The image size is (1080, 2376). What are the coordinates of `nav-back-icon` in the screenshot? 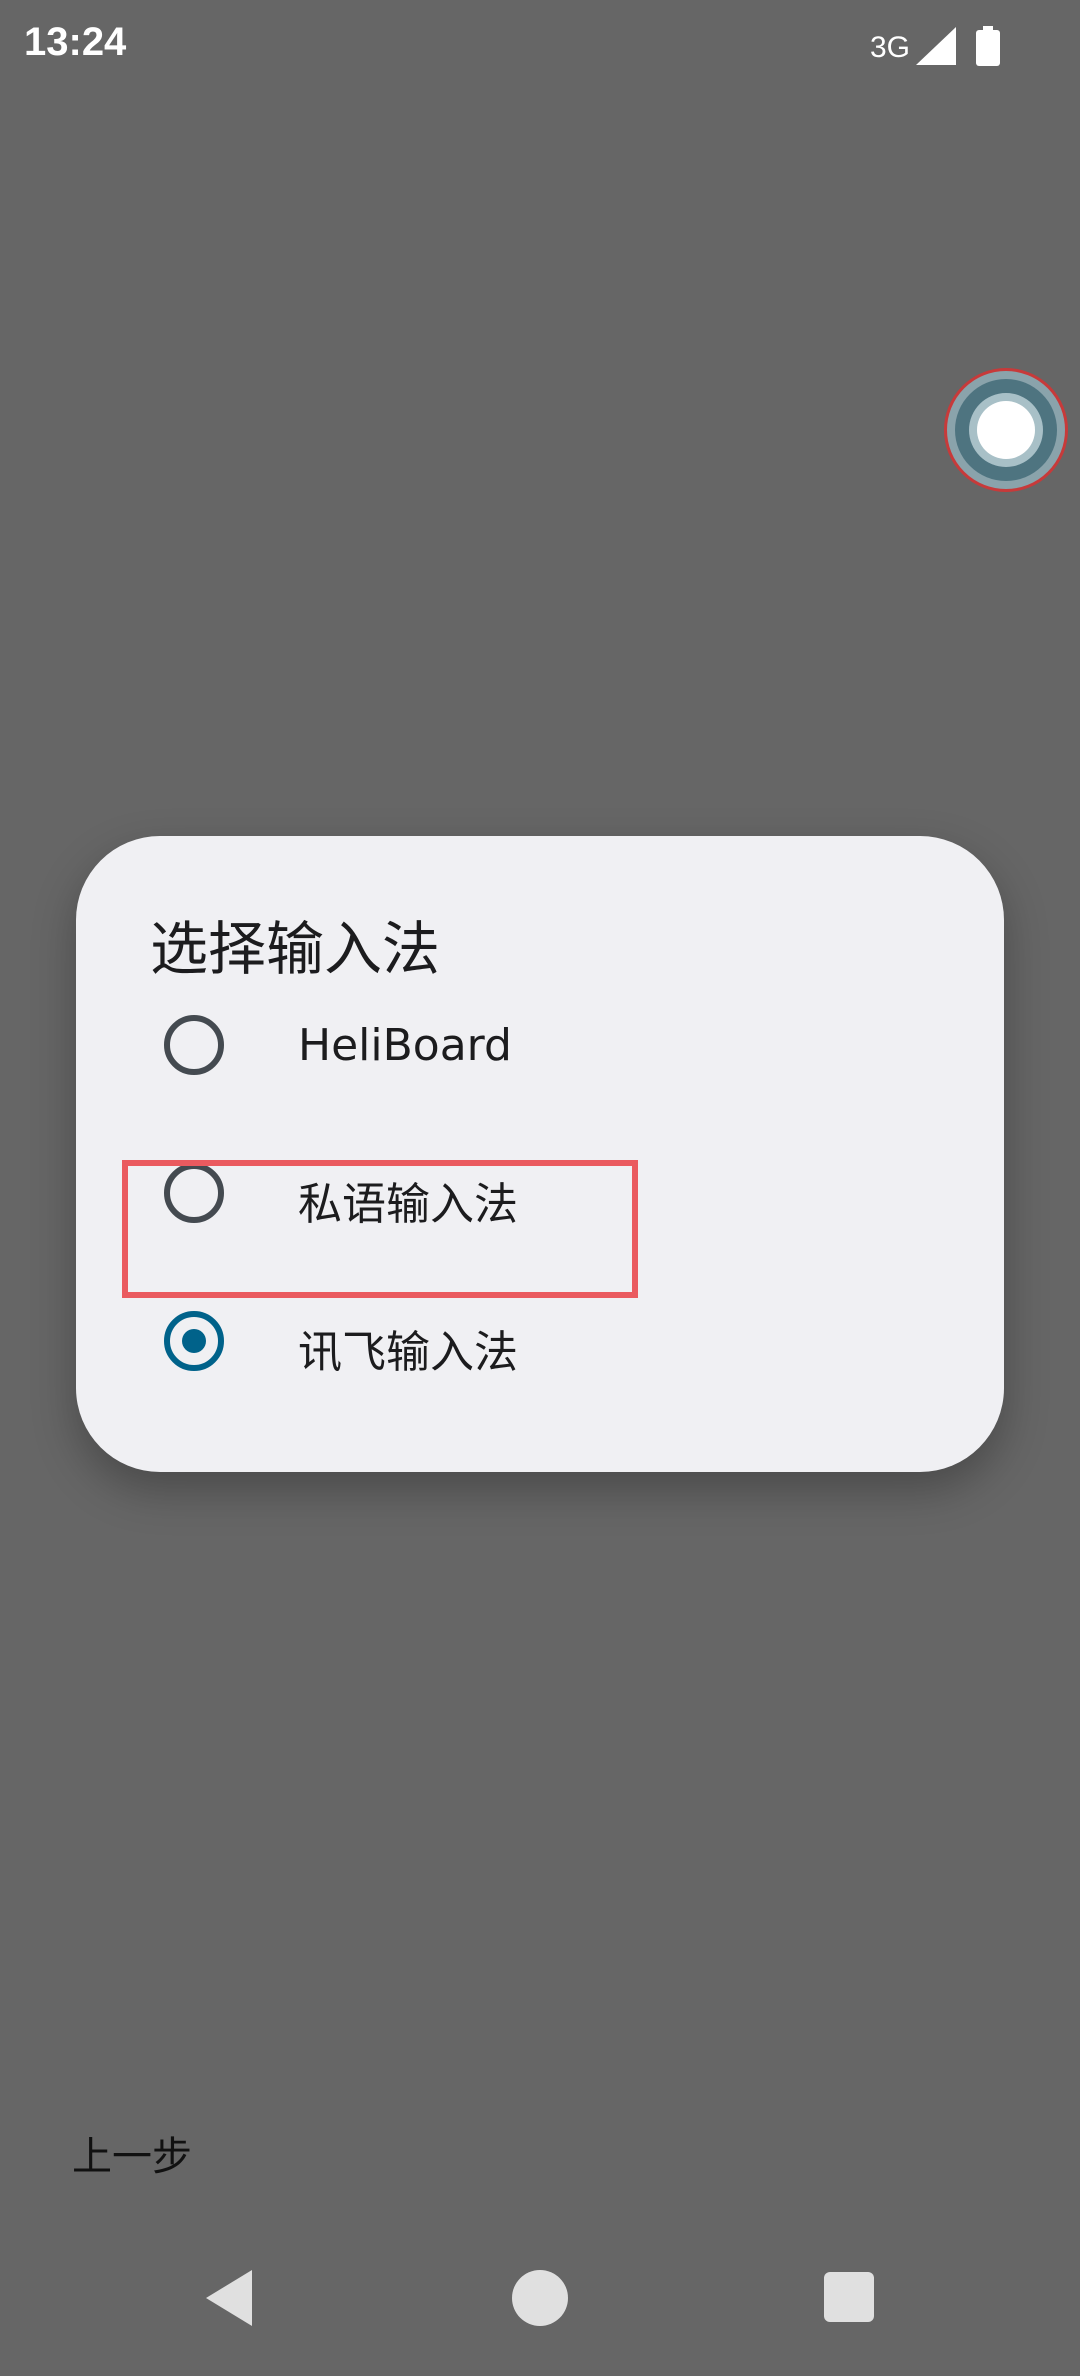 It's located at (229, 2298).